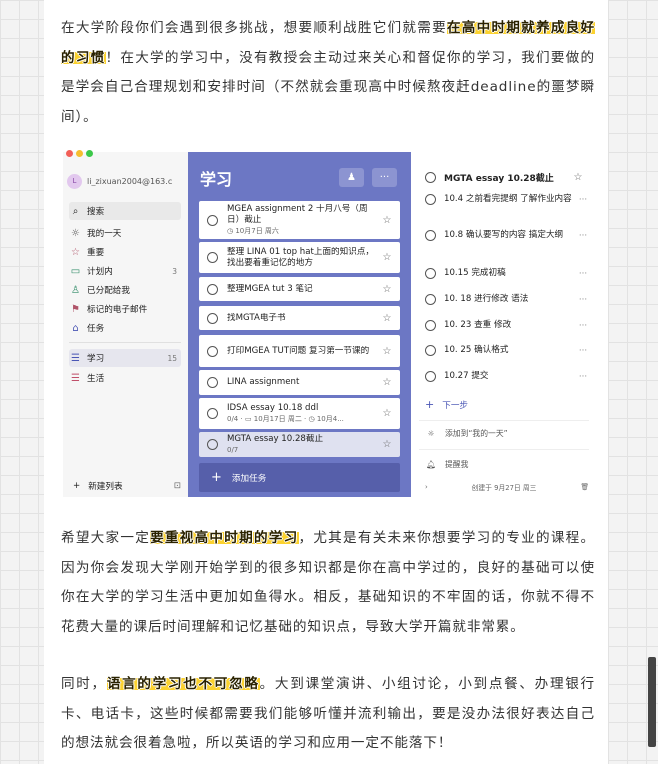  What do you see at coordinates (505, 235) in the screenshot?
I see `step-item: 10.8 确认要写的内容 搞定大纲 ···` at bounding box center [505, 235].